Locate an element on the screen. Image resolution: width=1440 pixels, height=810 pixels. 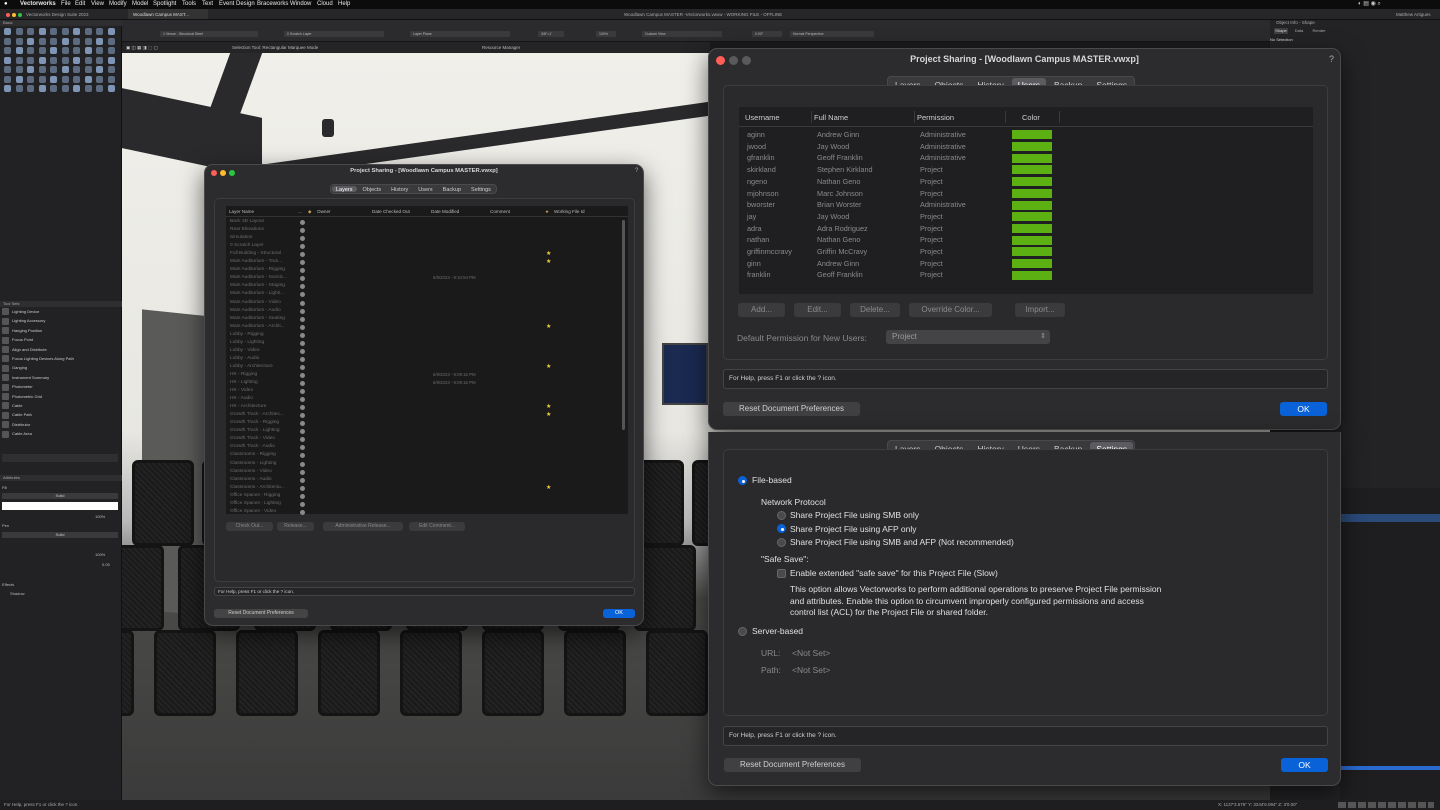
layer-row: 0 Scratch Layer is located at coordinates (427, 246).